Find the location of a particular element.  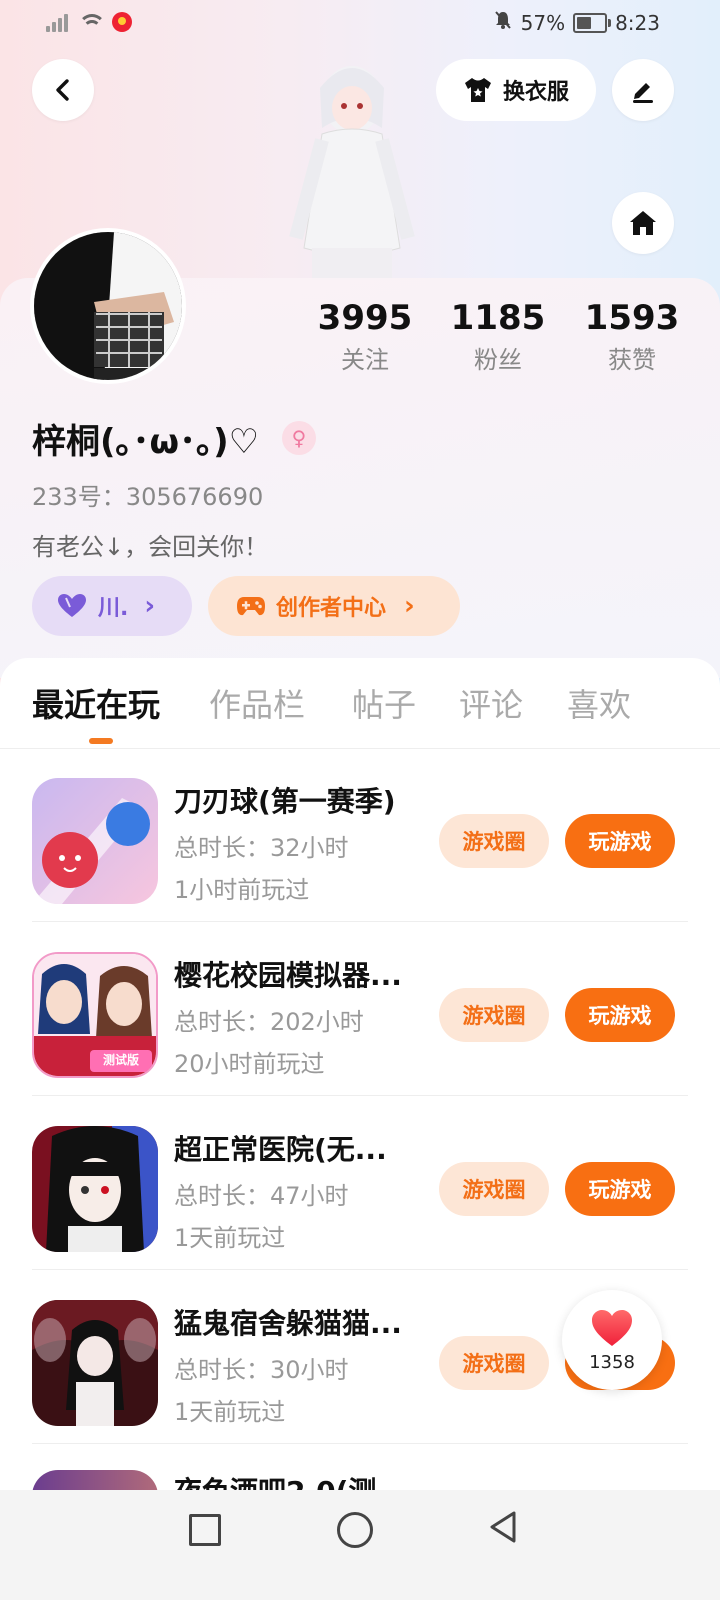

game-title: 刀刃球(第一赛季) is located at coordinates (285, 801).